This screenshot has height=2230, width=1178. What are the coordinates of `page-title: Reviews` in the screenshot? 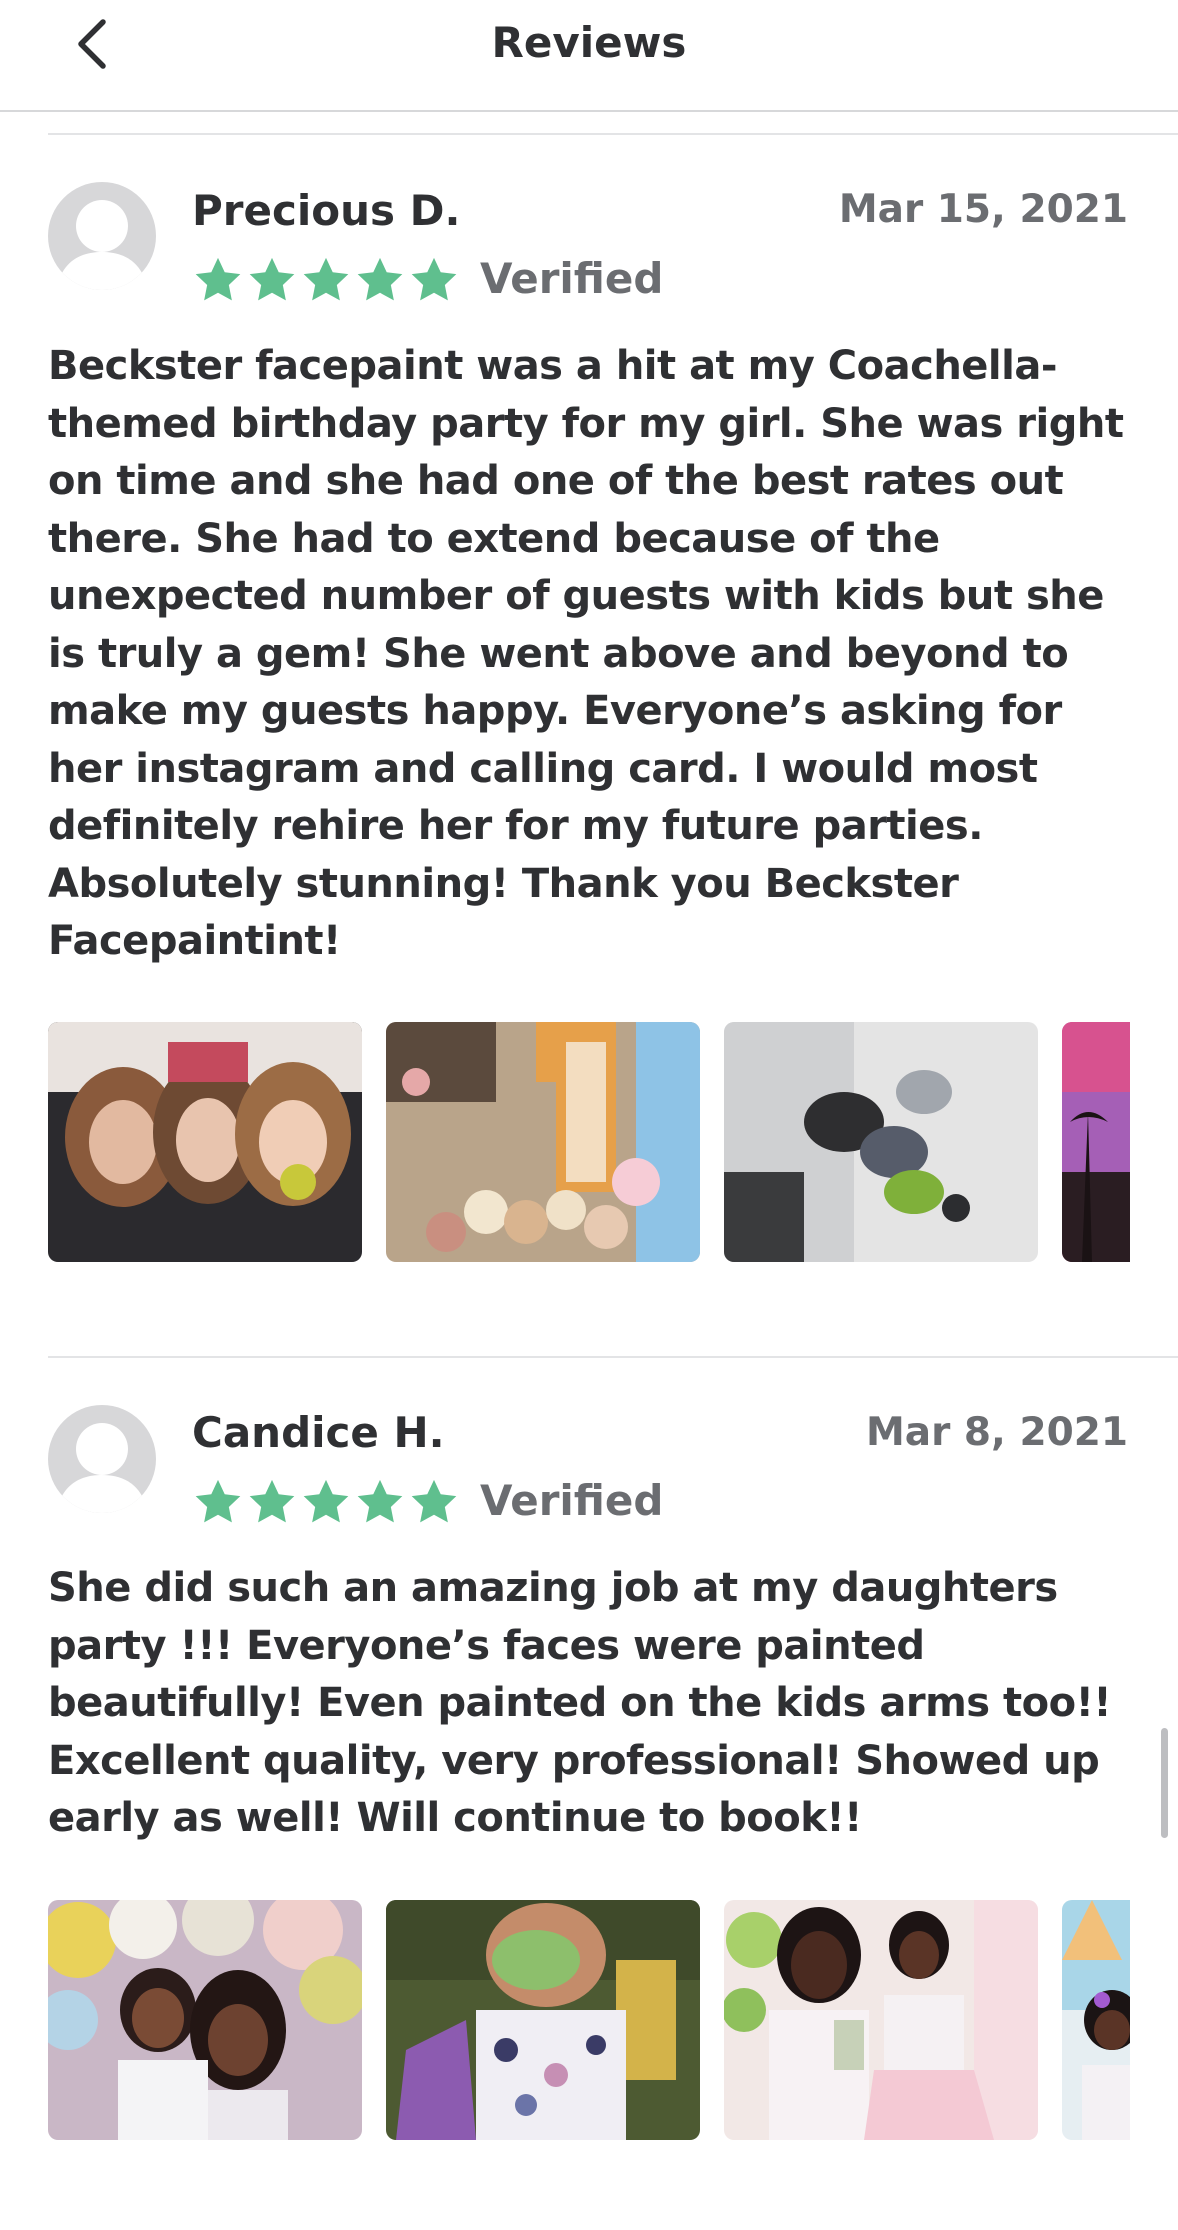 It's located at (589, 42).